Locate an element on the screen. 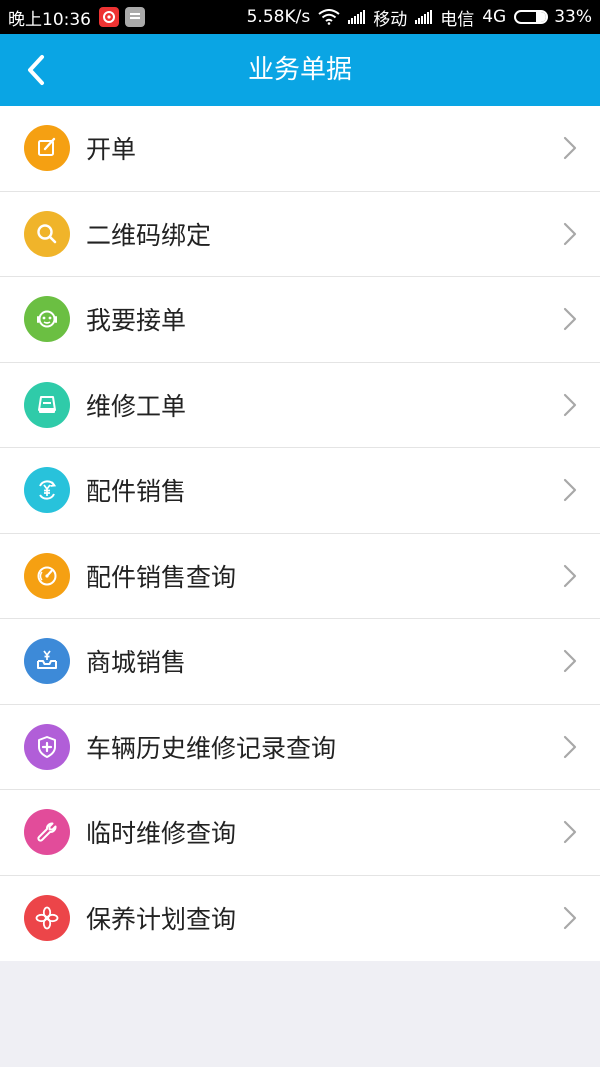 Image resolution: width=600 pixels, height=1067 pixels. menu-item: 配件销售 is located at coordinates (300, 491).